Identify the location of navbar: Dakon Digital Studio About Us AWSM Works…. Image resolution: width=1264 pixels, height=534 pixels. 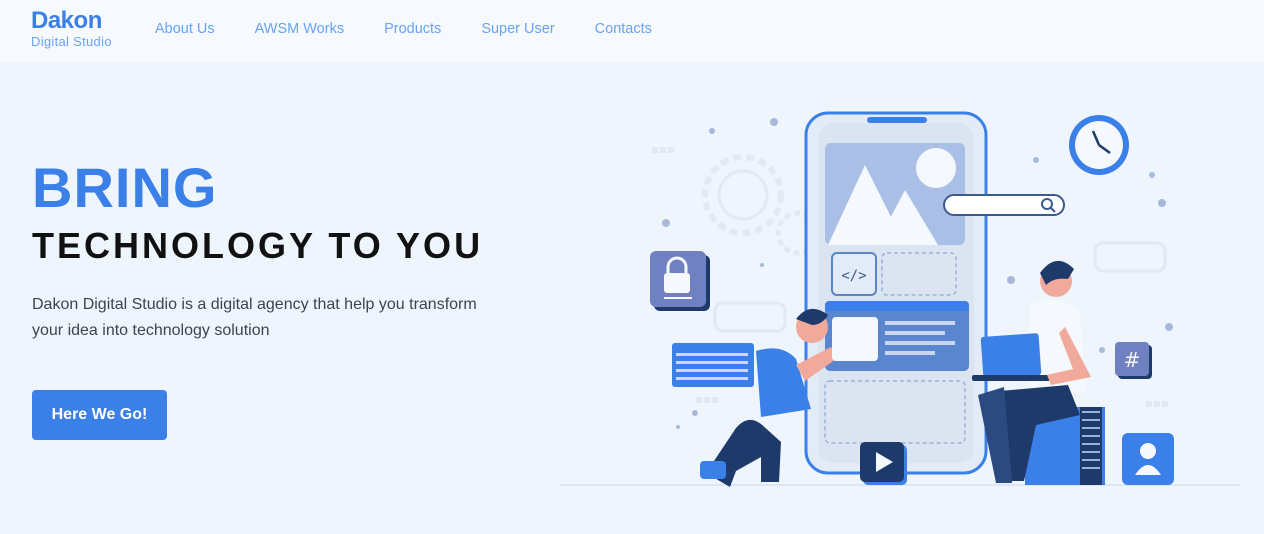
(632, 31).